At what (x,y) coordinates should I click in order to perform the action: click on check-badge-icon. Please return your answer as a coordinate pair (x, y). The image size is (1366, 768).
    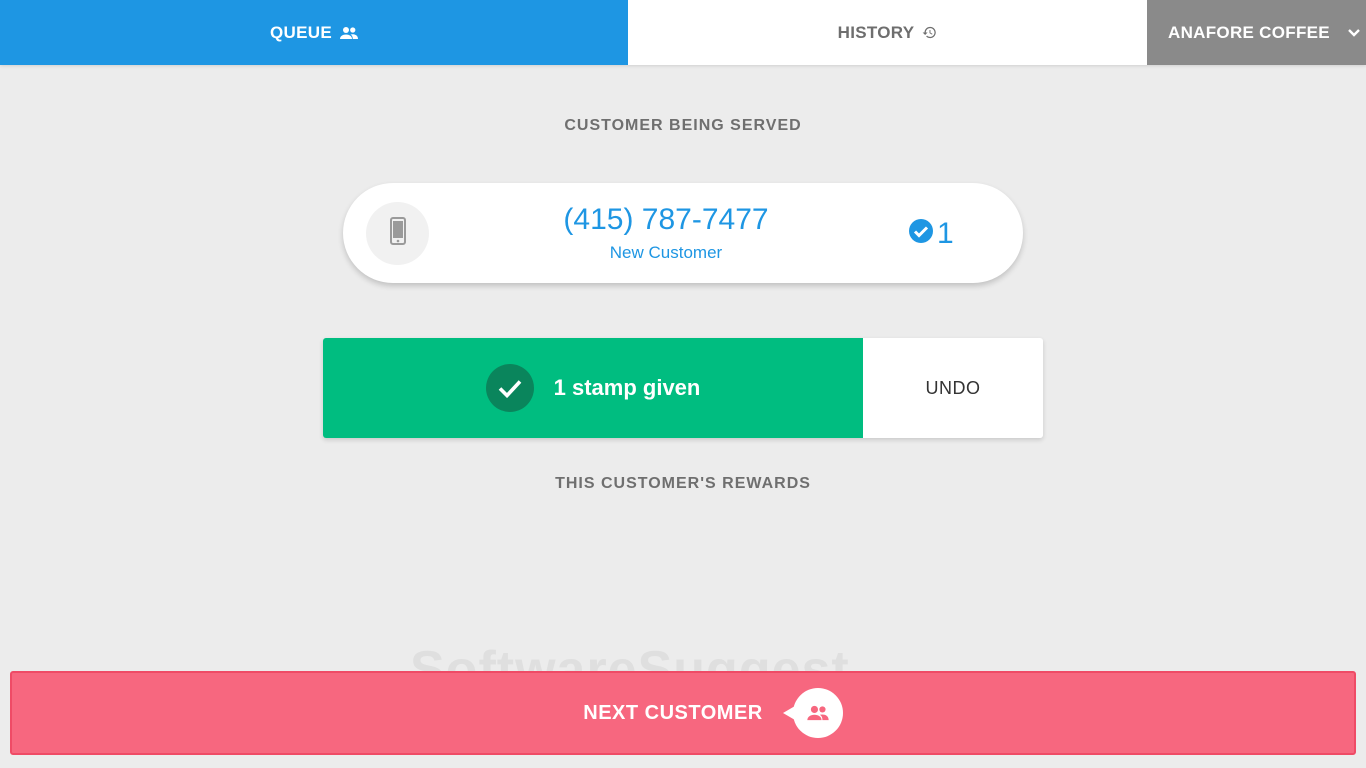
    Looking at the image, I should click on (921, 233).